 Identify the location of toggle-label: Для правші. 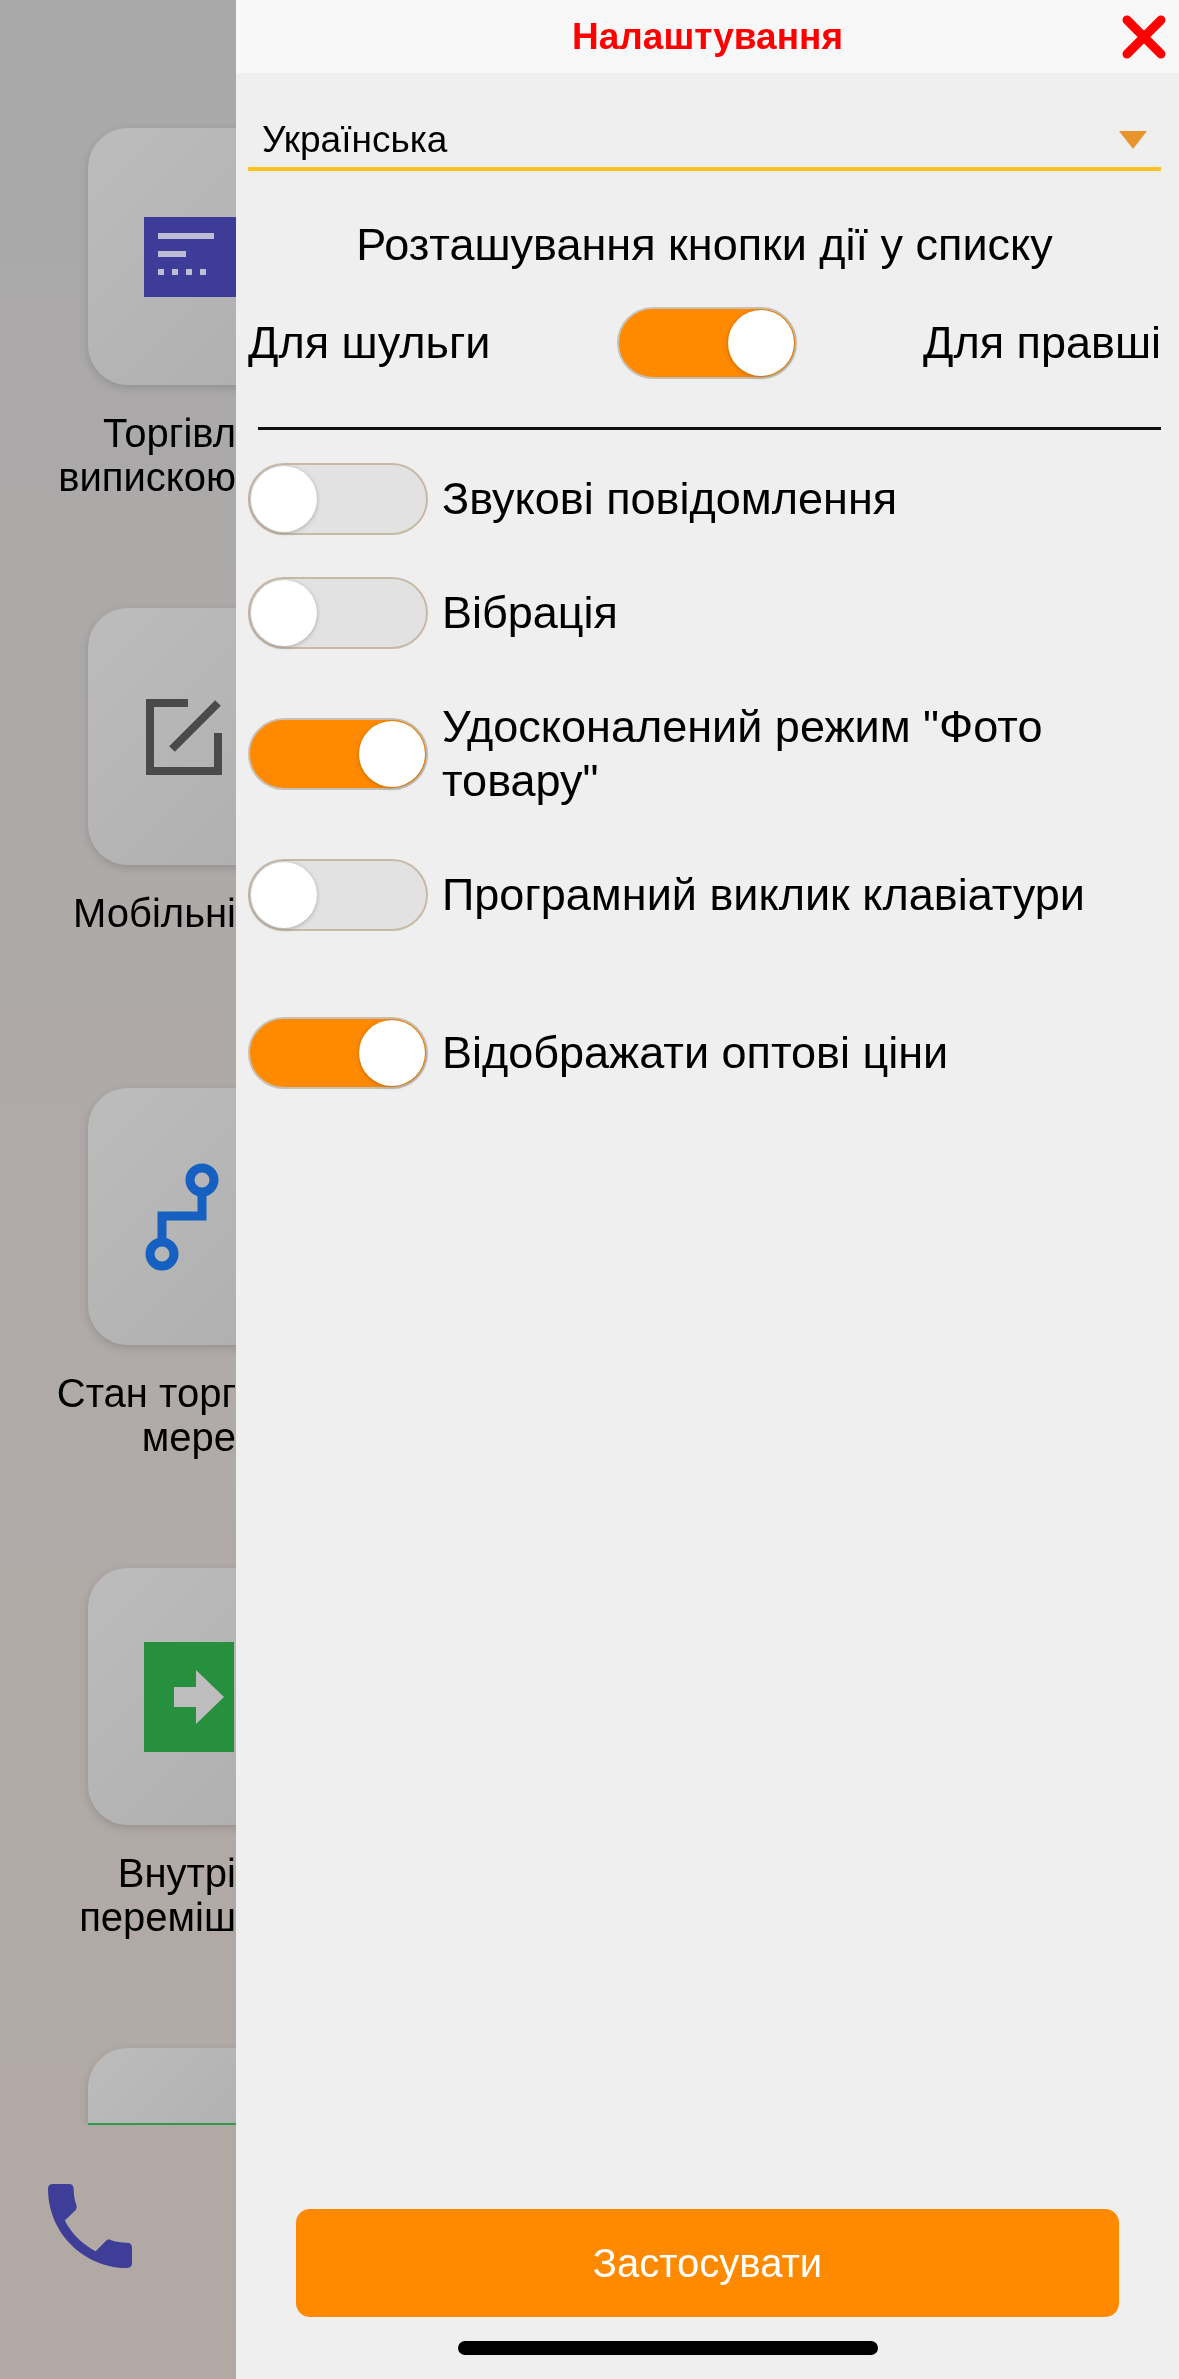
(1041, 343).